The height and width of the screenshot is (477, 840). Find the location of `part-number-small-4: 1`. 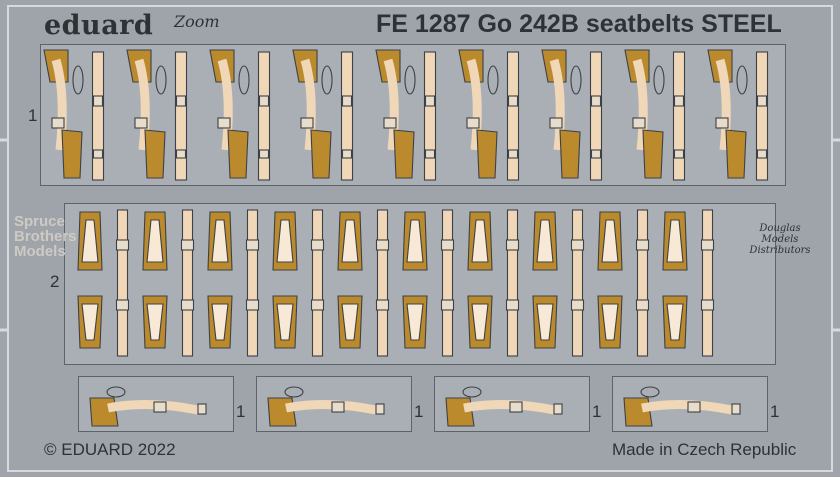

part-number-small-4: 1 is located at coordinates (775, 411).